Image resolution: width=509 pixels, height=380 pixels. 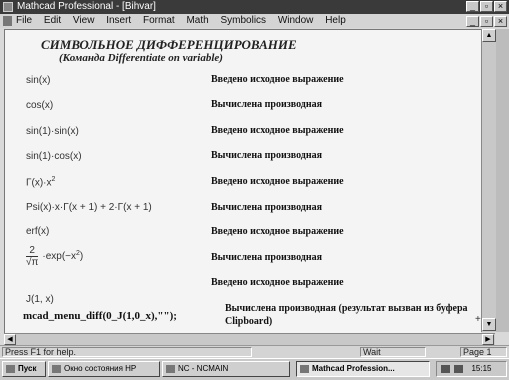 What do you see at coordinates (10, 368) in the screenshot?
I see `windows-logo-icon` at bounding box center [10, 368].